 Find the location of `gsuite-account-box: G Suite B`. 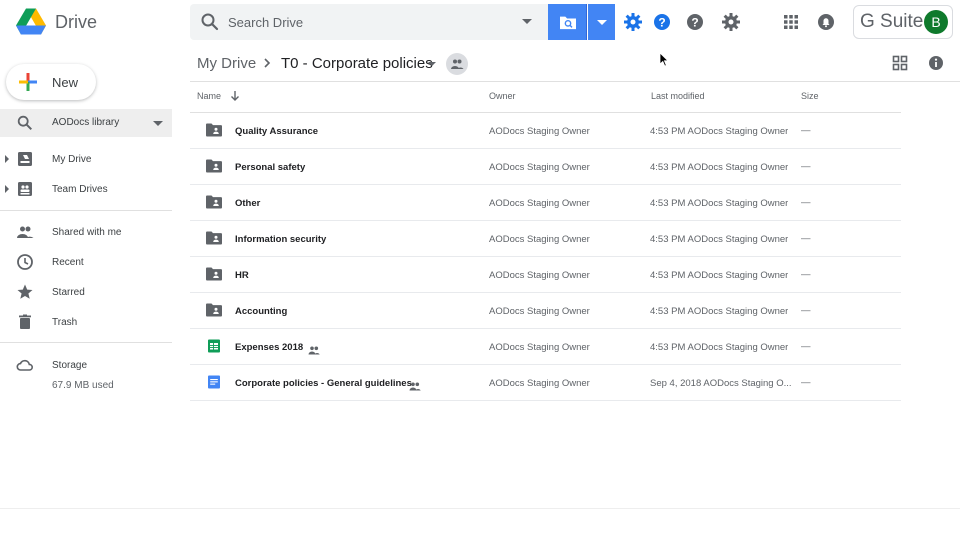

gsuite-account-box: G Suite B is located at coordinates (903, 22).